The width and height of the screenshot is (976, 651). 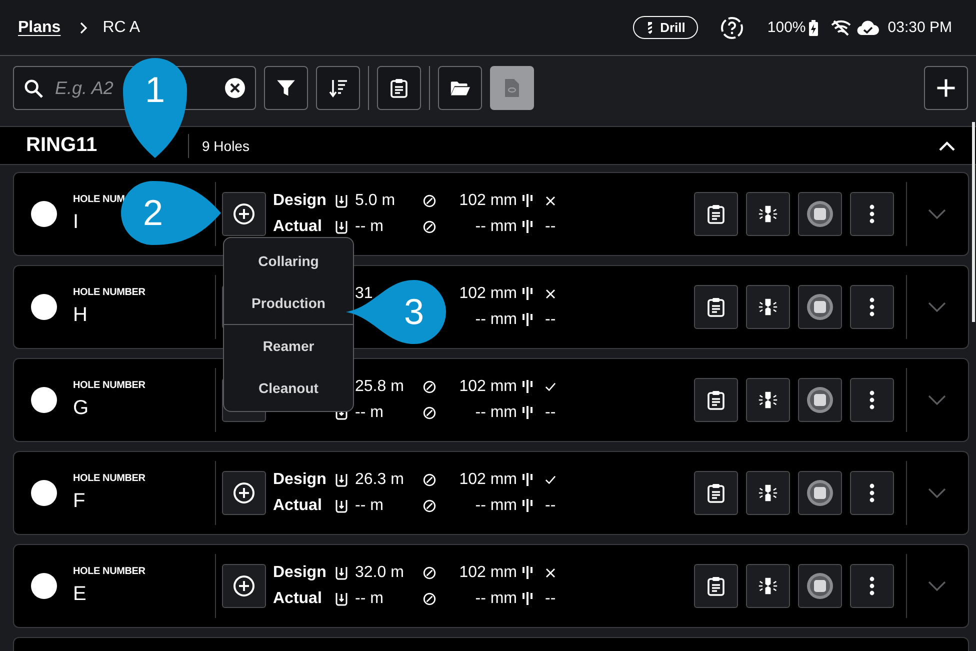 I want to click on design-depth: 31, so click(x=364, y=294).